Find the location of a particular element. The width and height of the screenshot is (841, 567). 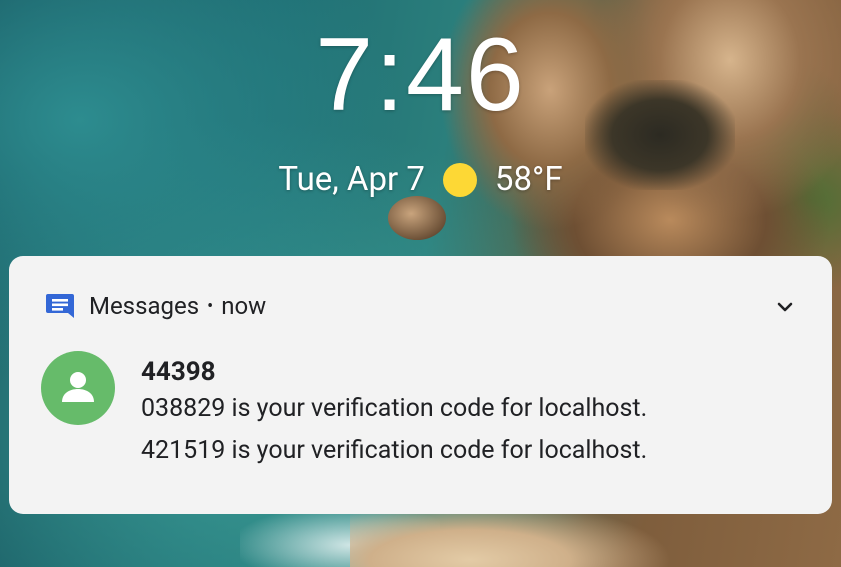

chevron-down-icon is located at coordinates (785, 307).